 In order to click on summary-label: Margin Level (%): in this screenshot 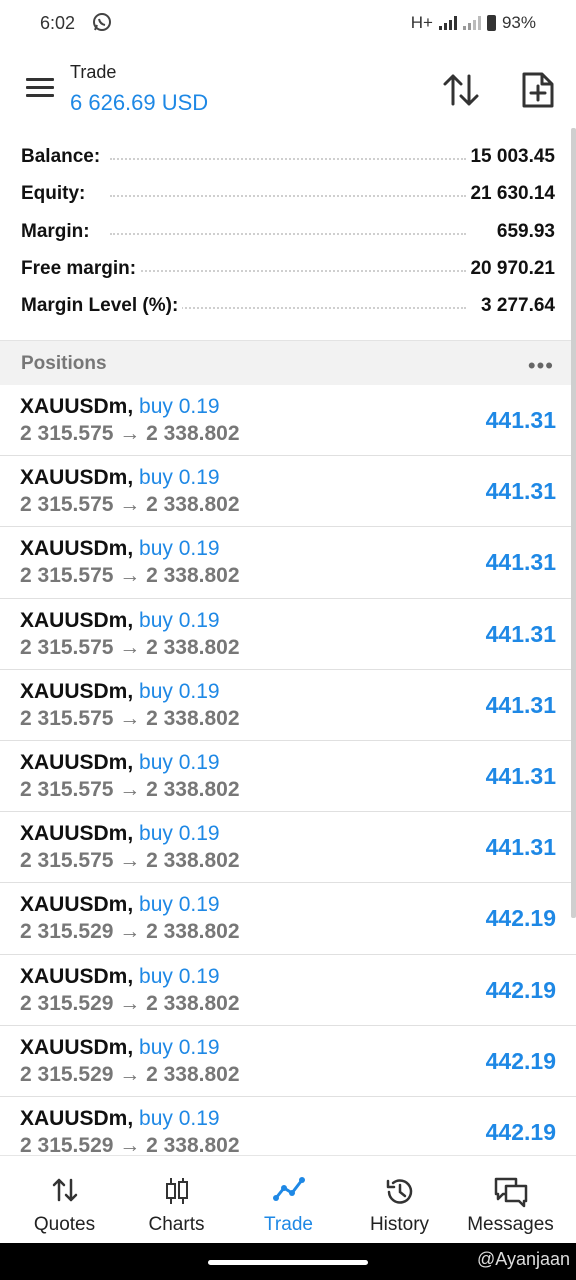, I will do `click(102, 306)`.